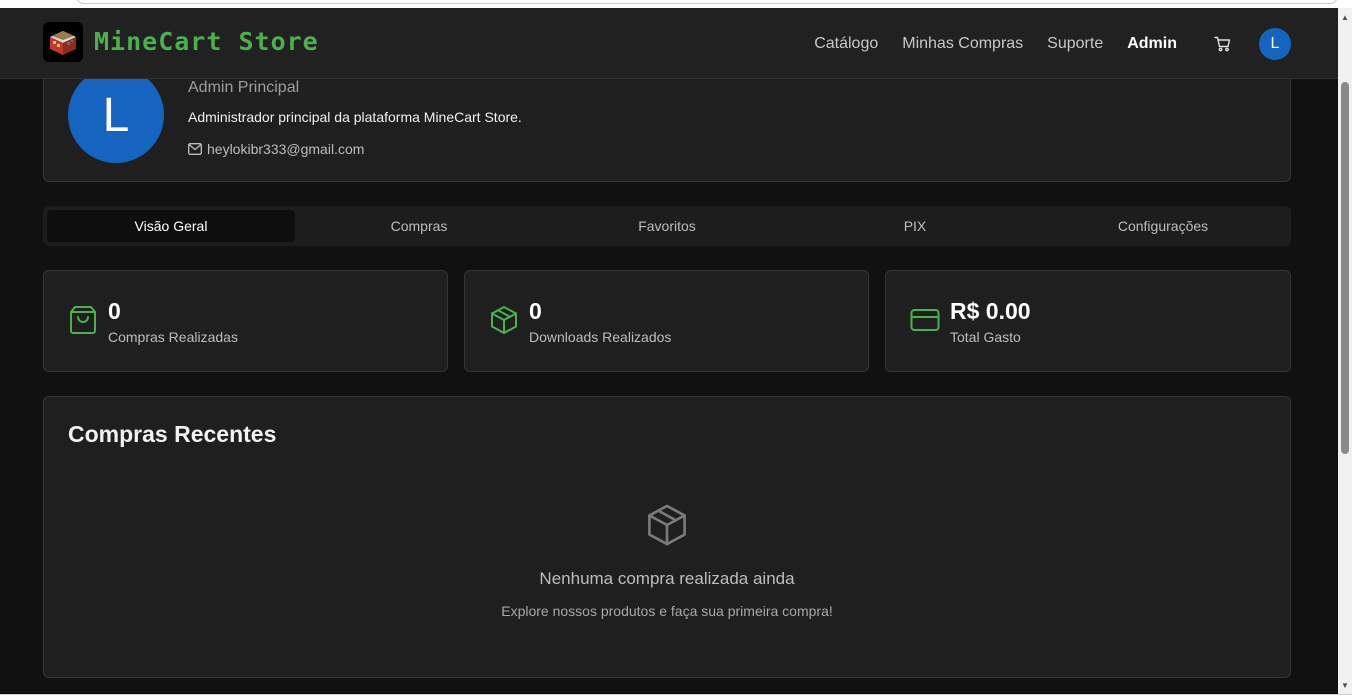 This screenshot has width=1352, height=700. Describe the element at coordinates (1345, 268) in the screenshot. I see `scroll-thumb` at that location.